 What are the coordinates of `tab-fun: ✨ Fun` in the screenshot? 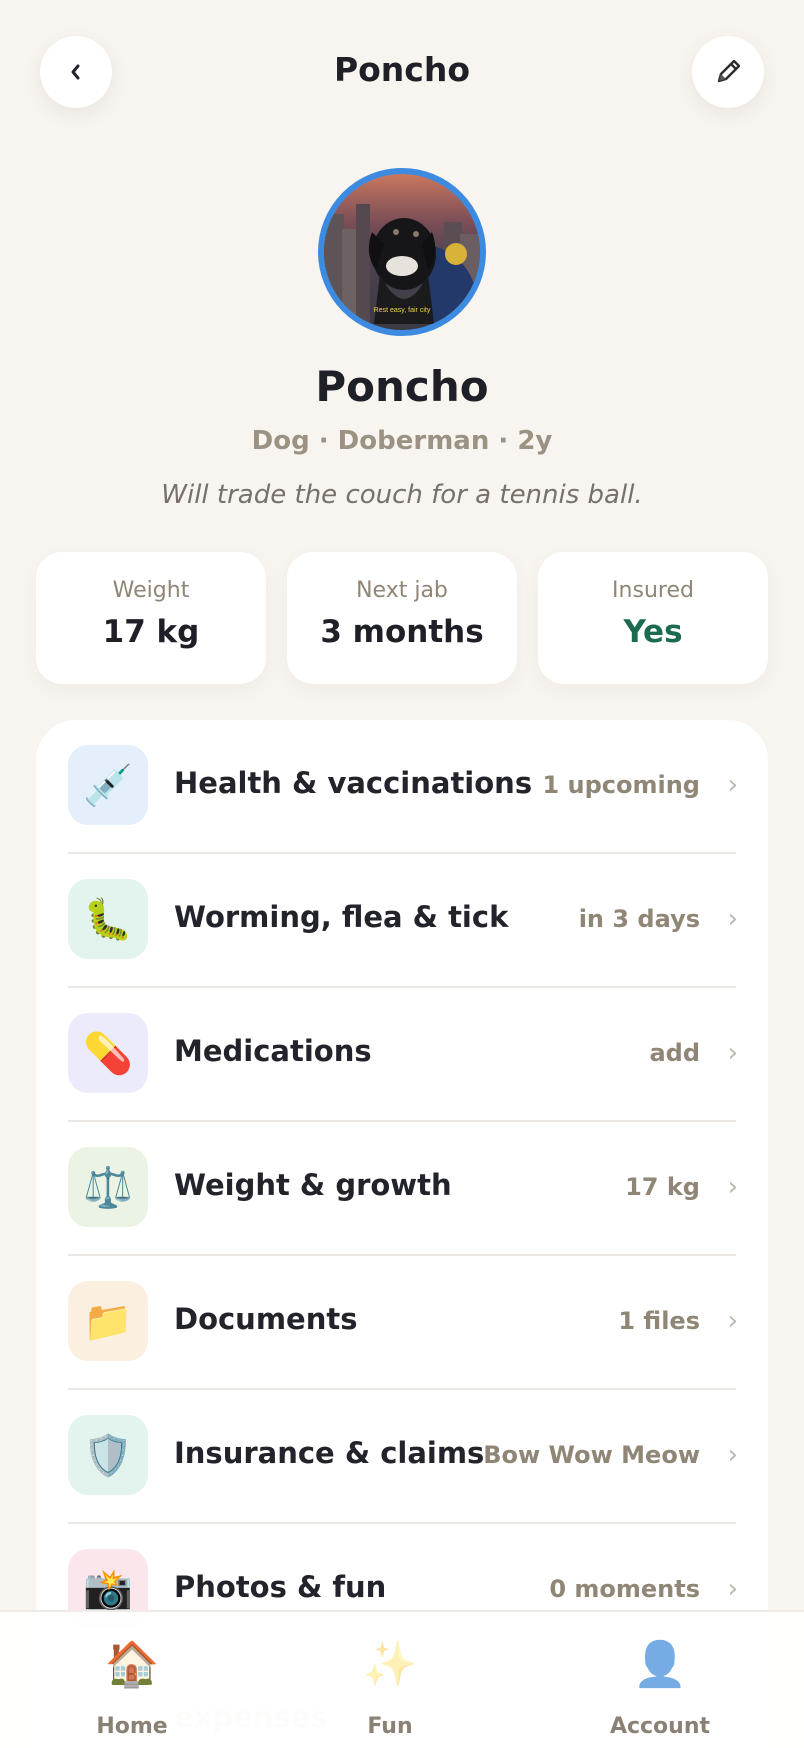 It's located at (390, 1680).